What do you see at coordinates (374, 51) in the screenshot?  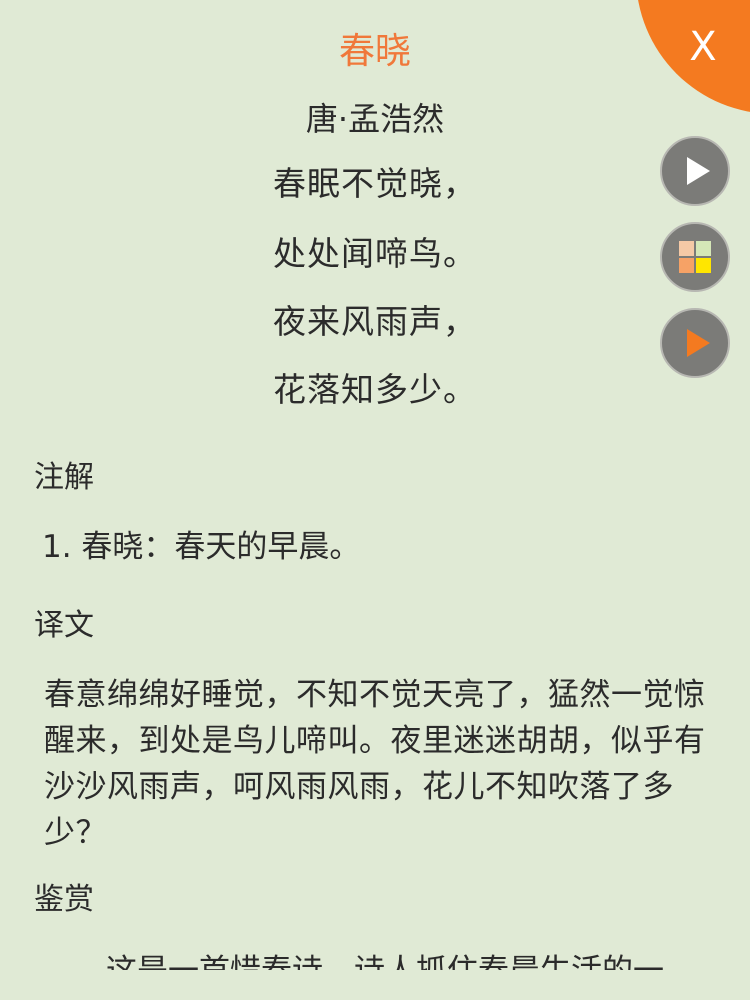 I see `poem-title: 春晓` at bounding box center [374, 51].